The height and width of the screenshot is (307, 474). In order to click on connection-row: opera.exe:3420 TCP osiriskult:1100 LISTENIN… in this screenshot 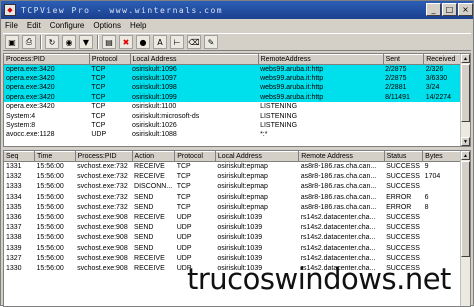, I will do `click(237, 106)`.